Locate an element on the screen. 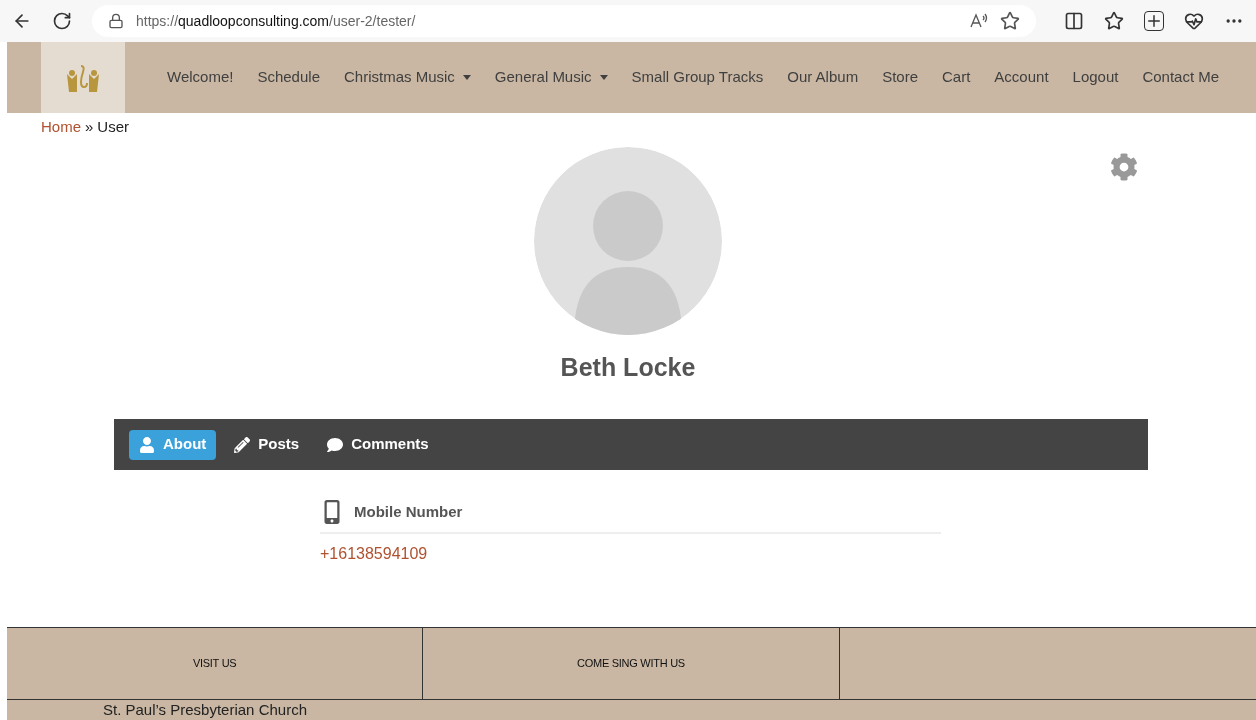 This screenshot has width=1256, height=720. nav-link: Account is located at coordinates (1021, 77).